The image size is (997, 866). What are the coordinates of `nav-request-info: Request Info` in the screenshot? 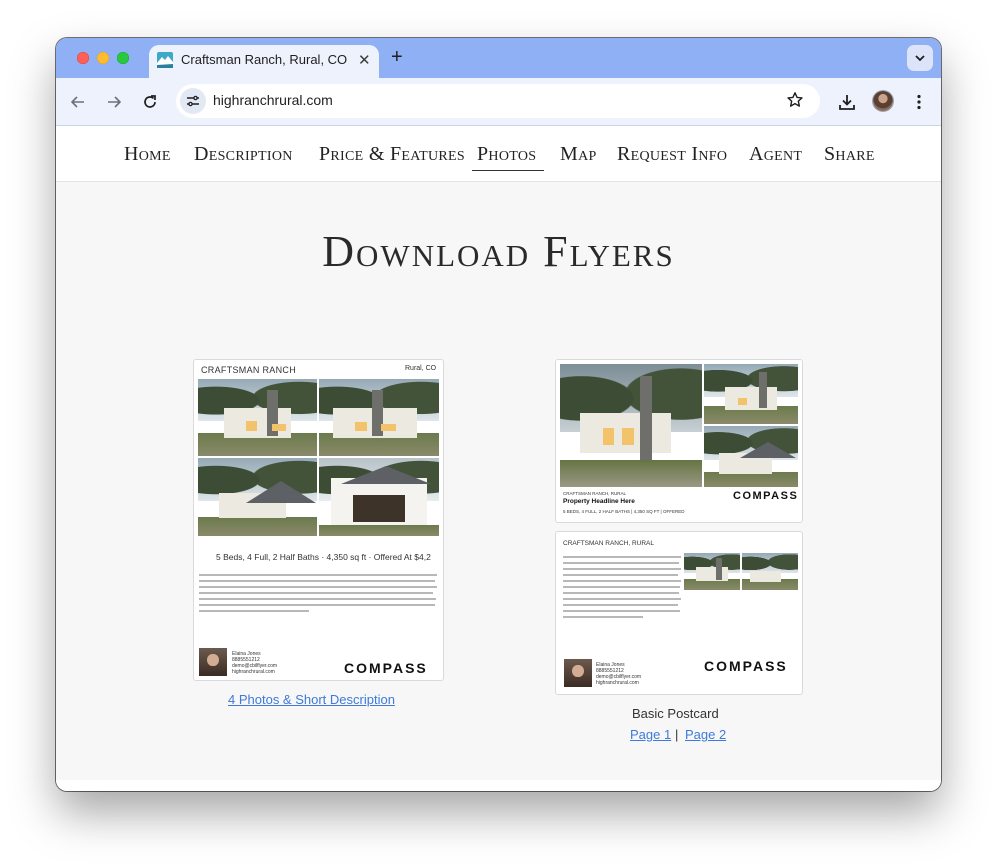 It's located at (672, 154).